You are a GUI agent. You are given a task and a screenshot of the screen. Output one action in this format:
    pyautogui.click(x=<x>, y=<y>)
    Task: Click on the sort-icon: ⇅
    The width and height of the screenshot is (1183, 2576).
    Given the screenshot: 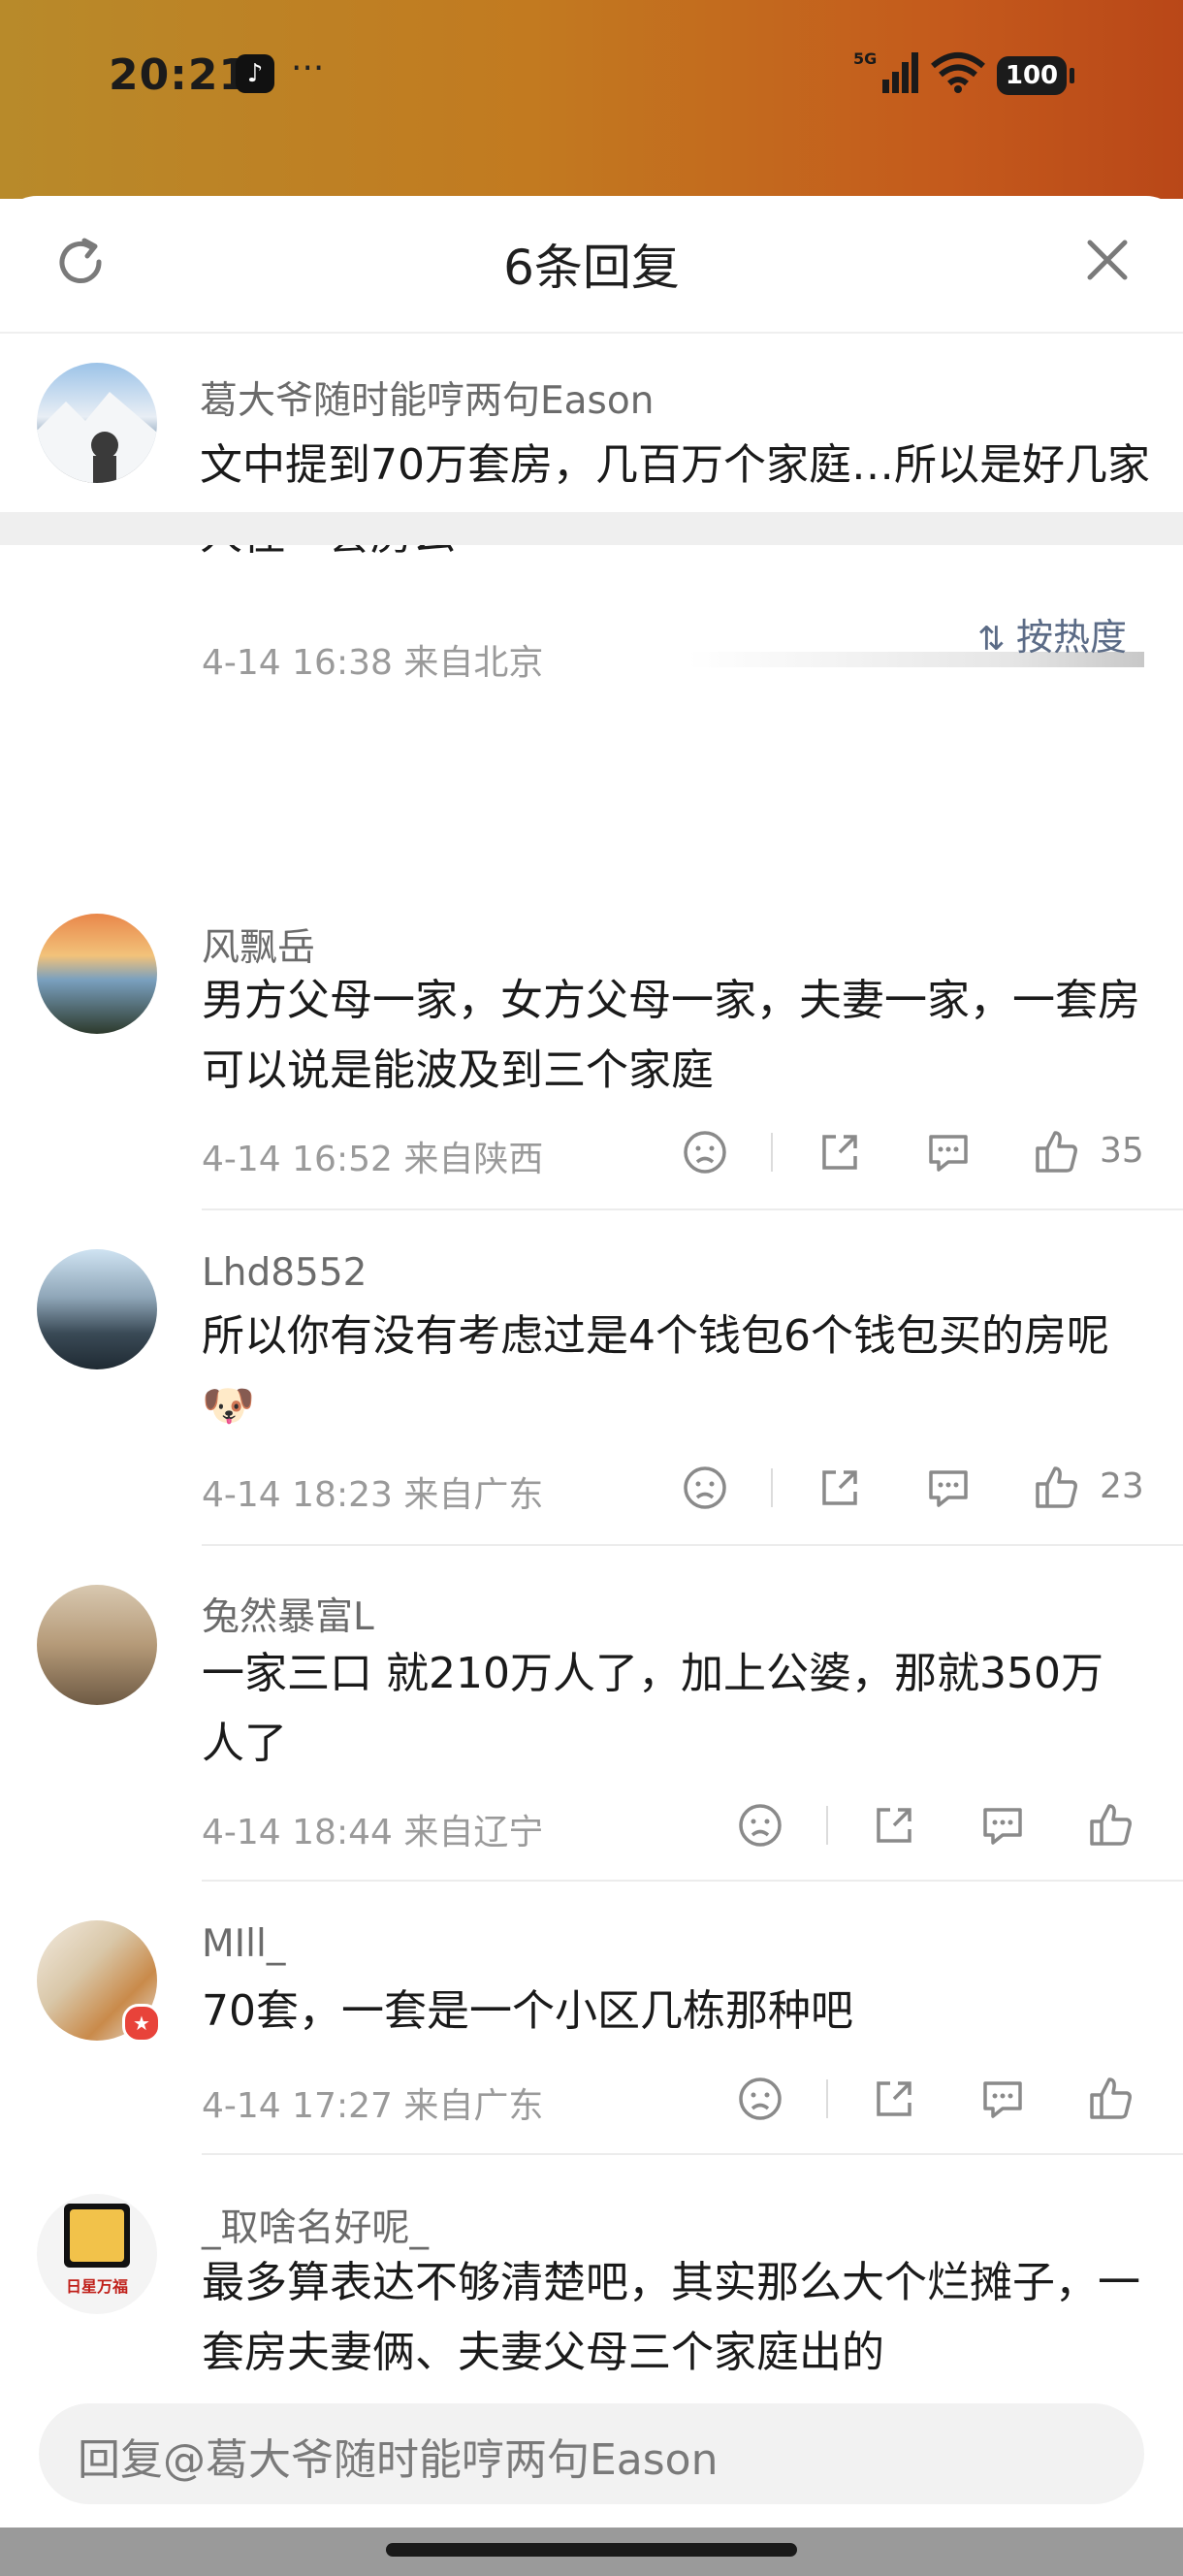 What is the action you would take?
    pyautogui.click(x=991, y=639)
    